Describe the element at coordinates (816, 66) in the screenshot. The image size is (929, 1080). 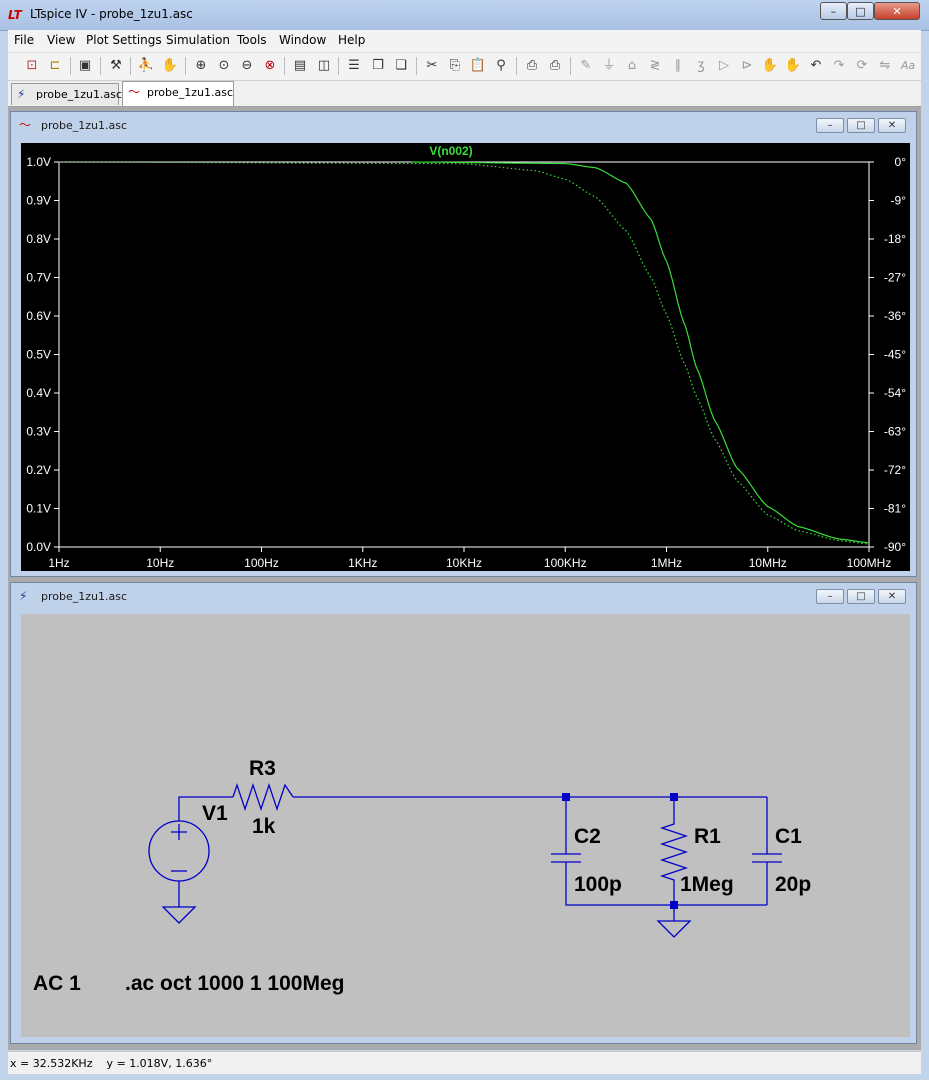
I see `undo-icon: ↶` at that location.